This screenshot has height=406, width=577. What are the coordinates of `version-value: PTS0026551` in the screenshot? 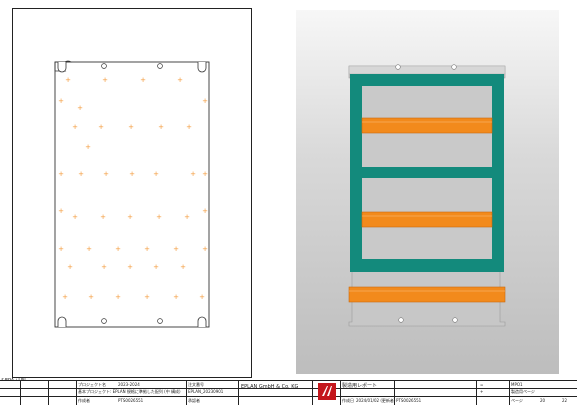 It's located at (409, 400).